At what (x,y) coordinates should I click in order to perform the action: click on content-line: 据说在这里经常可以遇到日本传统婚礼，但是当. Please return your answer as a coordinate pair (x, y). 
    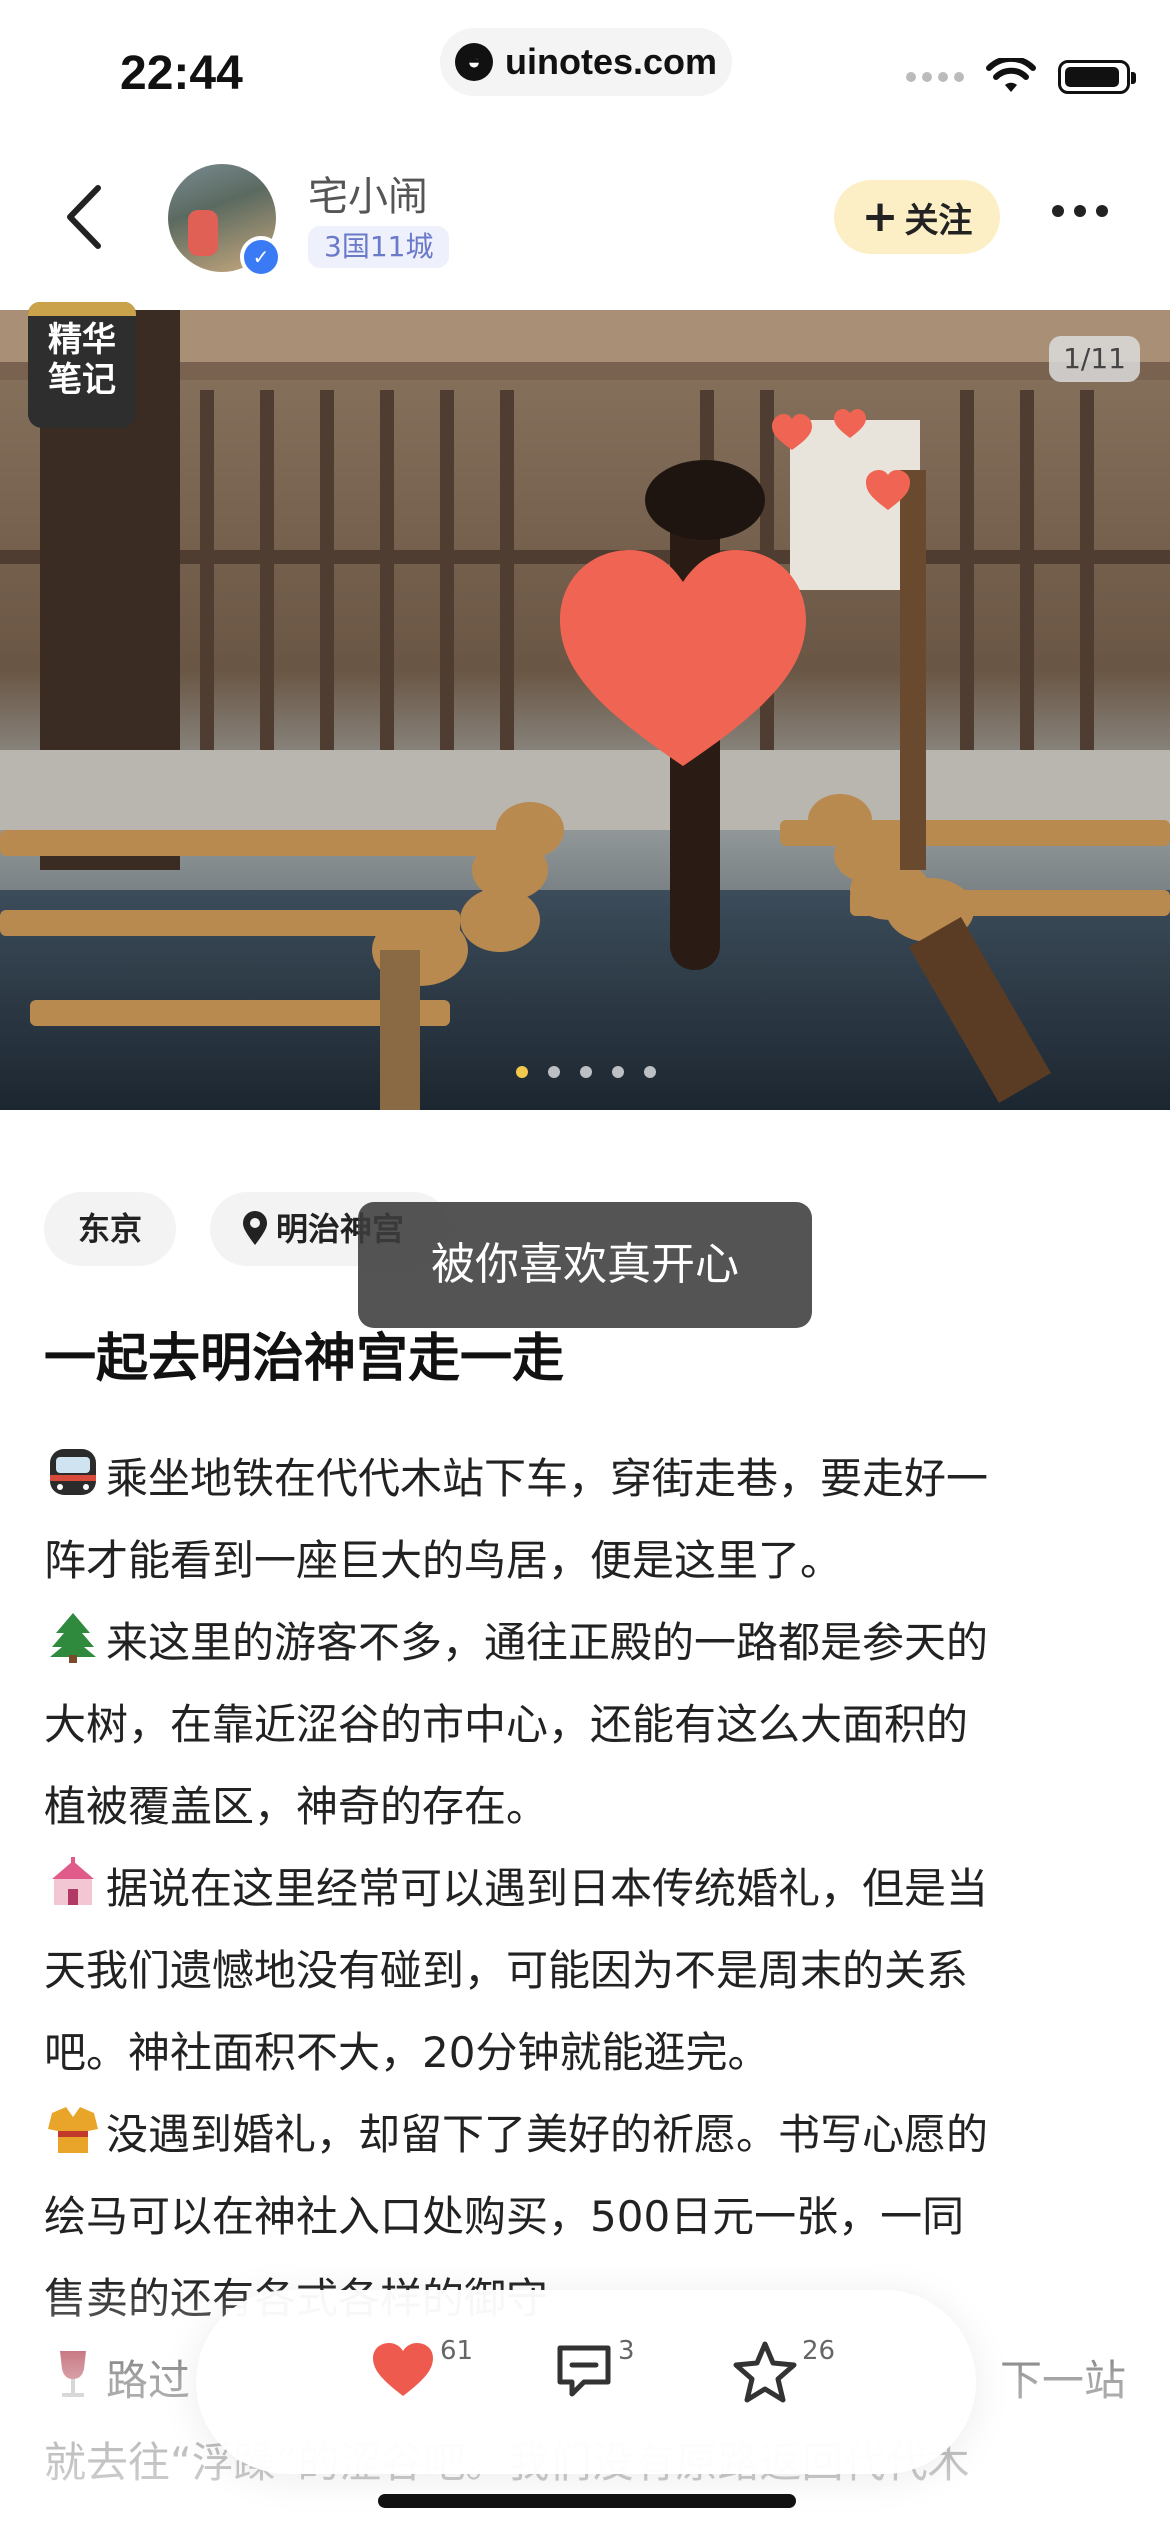
    Looking at the image, I should click on (585, 1889).